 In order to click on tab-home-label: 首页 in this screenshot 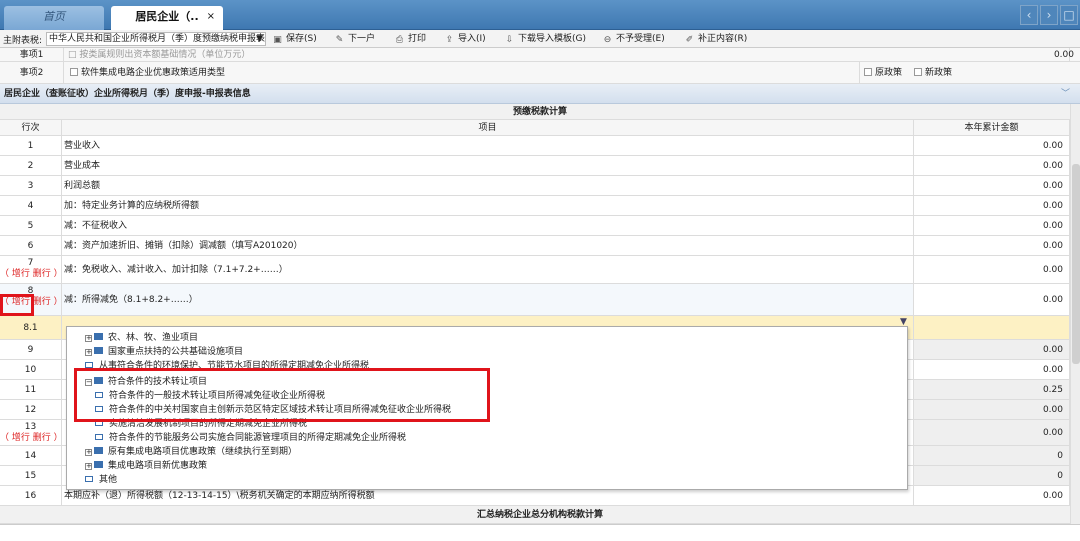, I will do `click(54, 16)`.